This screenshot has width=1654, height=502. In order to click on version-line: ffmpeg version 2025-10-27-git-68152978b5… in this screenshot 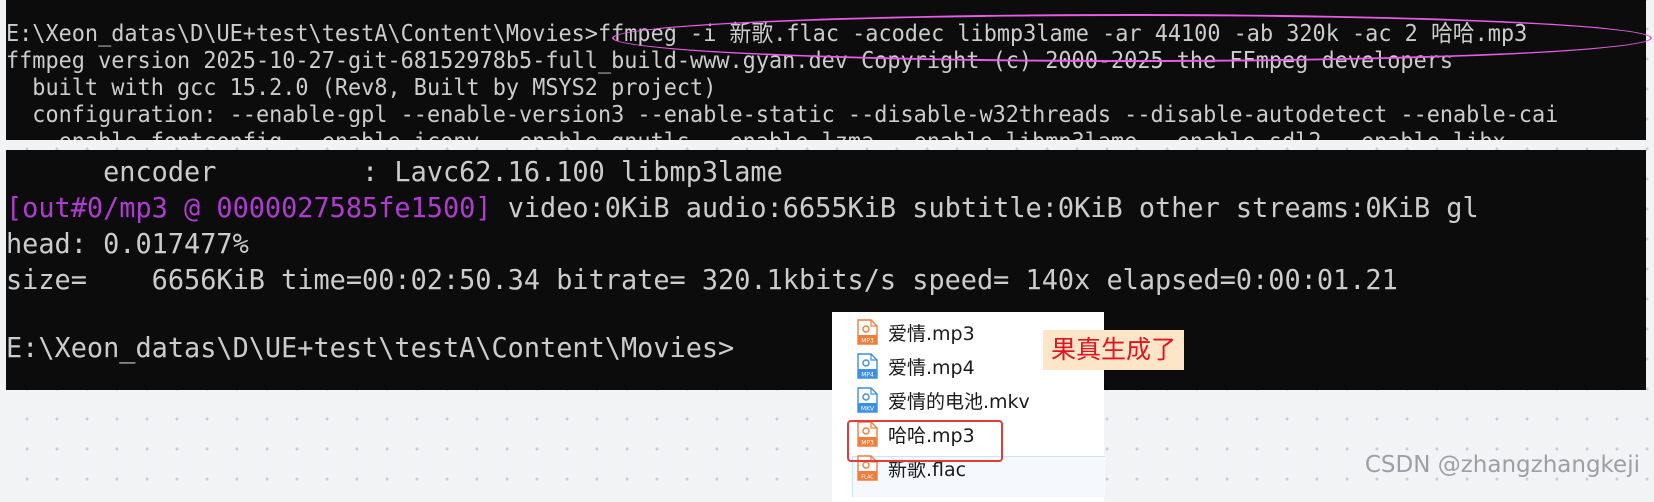, I will do `click(730, 61)`.